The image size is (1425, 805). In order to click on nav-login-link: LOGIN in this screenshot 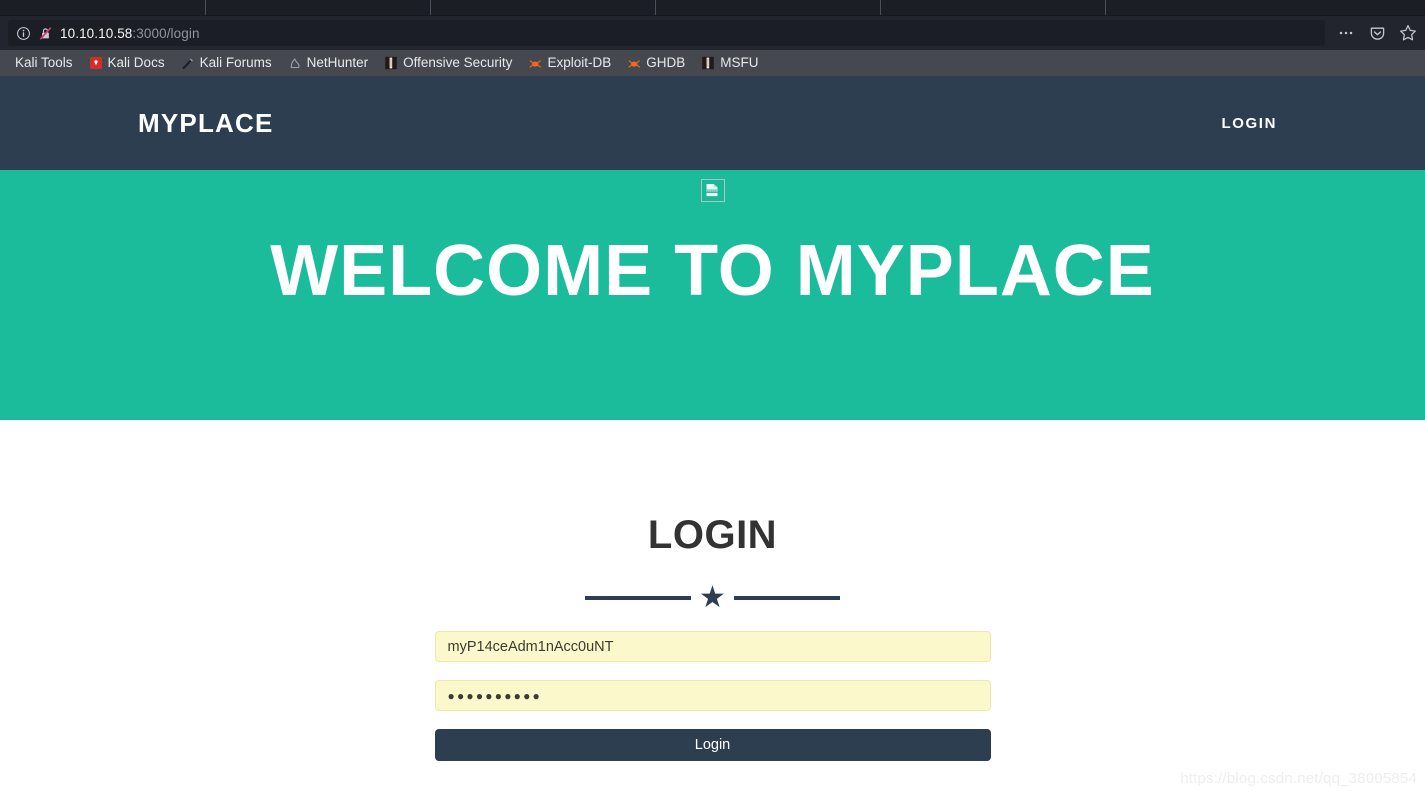, I will do `click(1250, 123)`.